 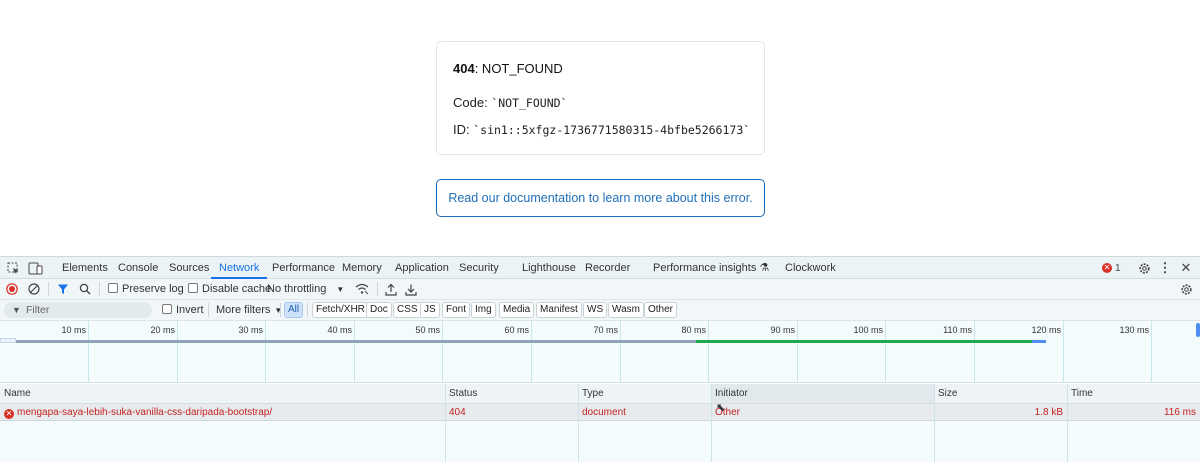 I want to click on filter-placeholder: Filter, so click(x=38, y=310).